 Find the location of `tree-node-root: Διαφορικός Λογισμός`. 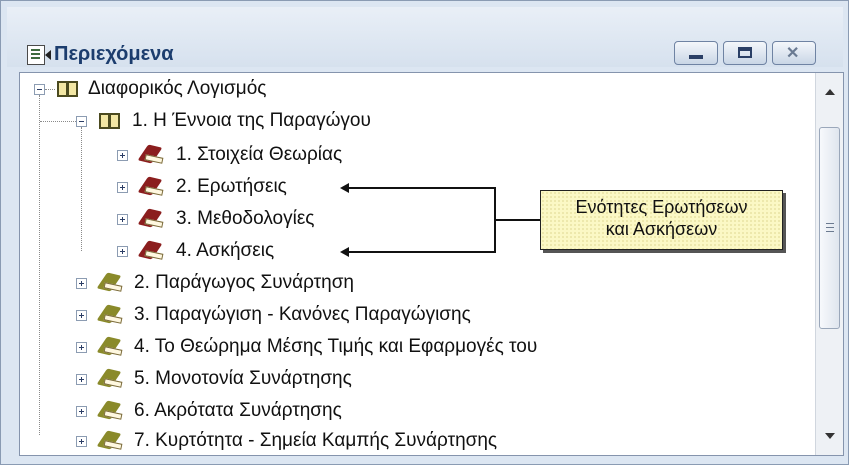

tree-node-root: Διαφορικός Λογισμός is located at coordinates (270, 90).